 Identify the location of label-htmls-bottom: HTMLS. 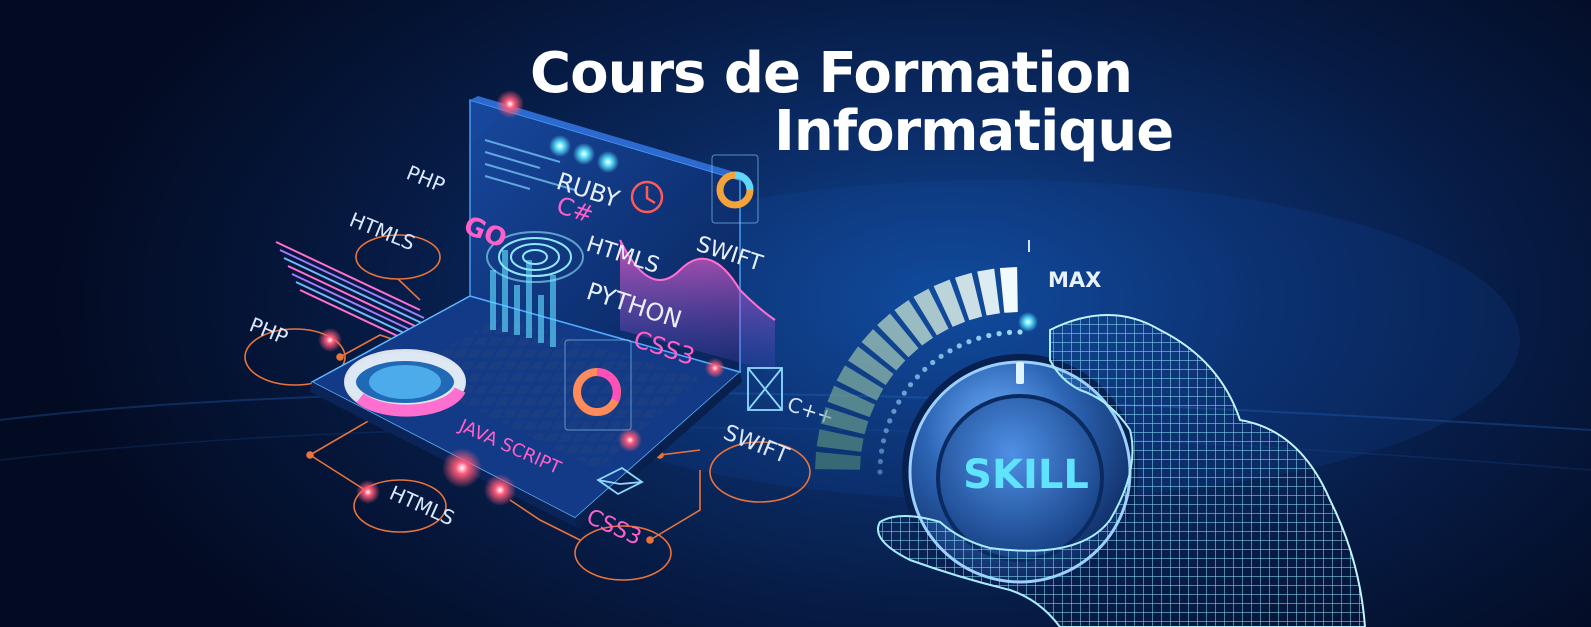
(422, 506).